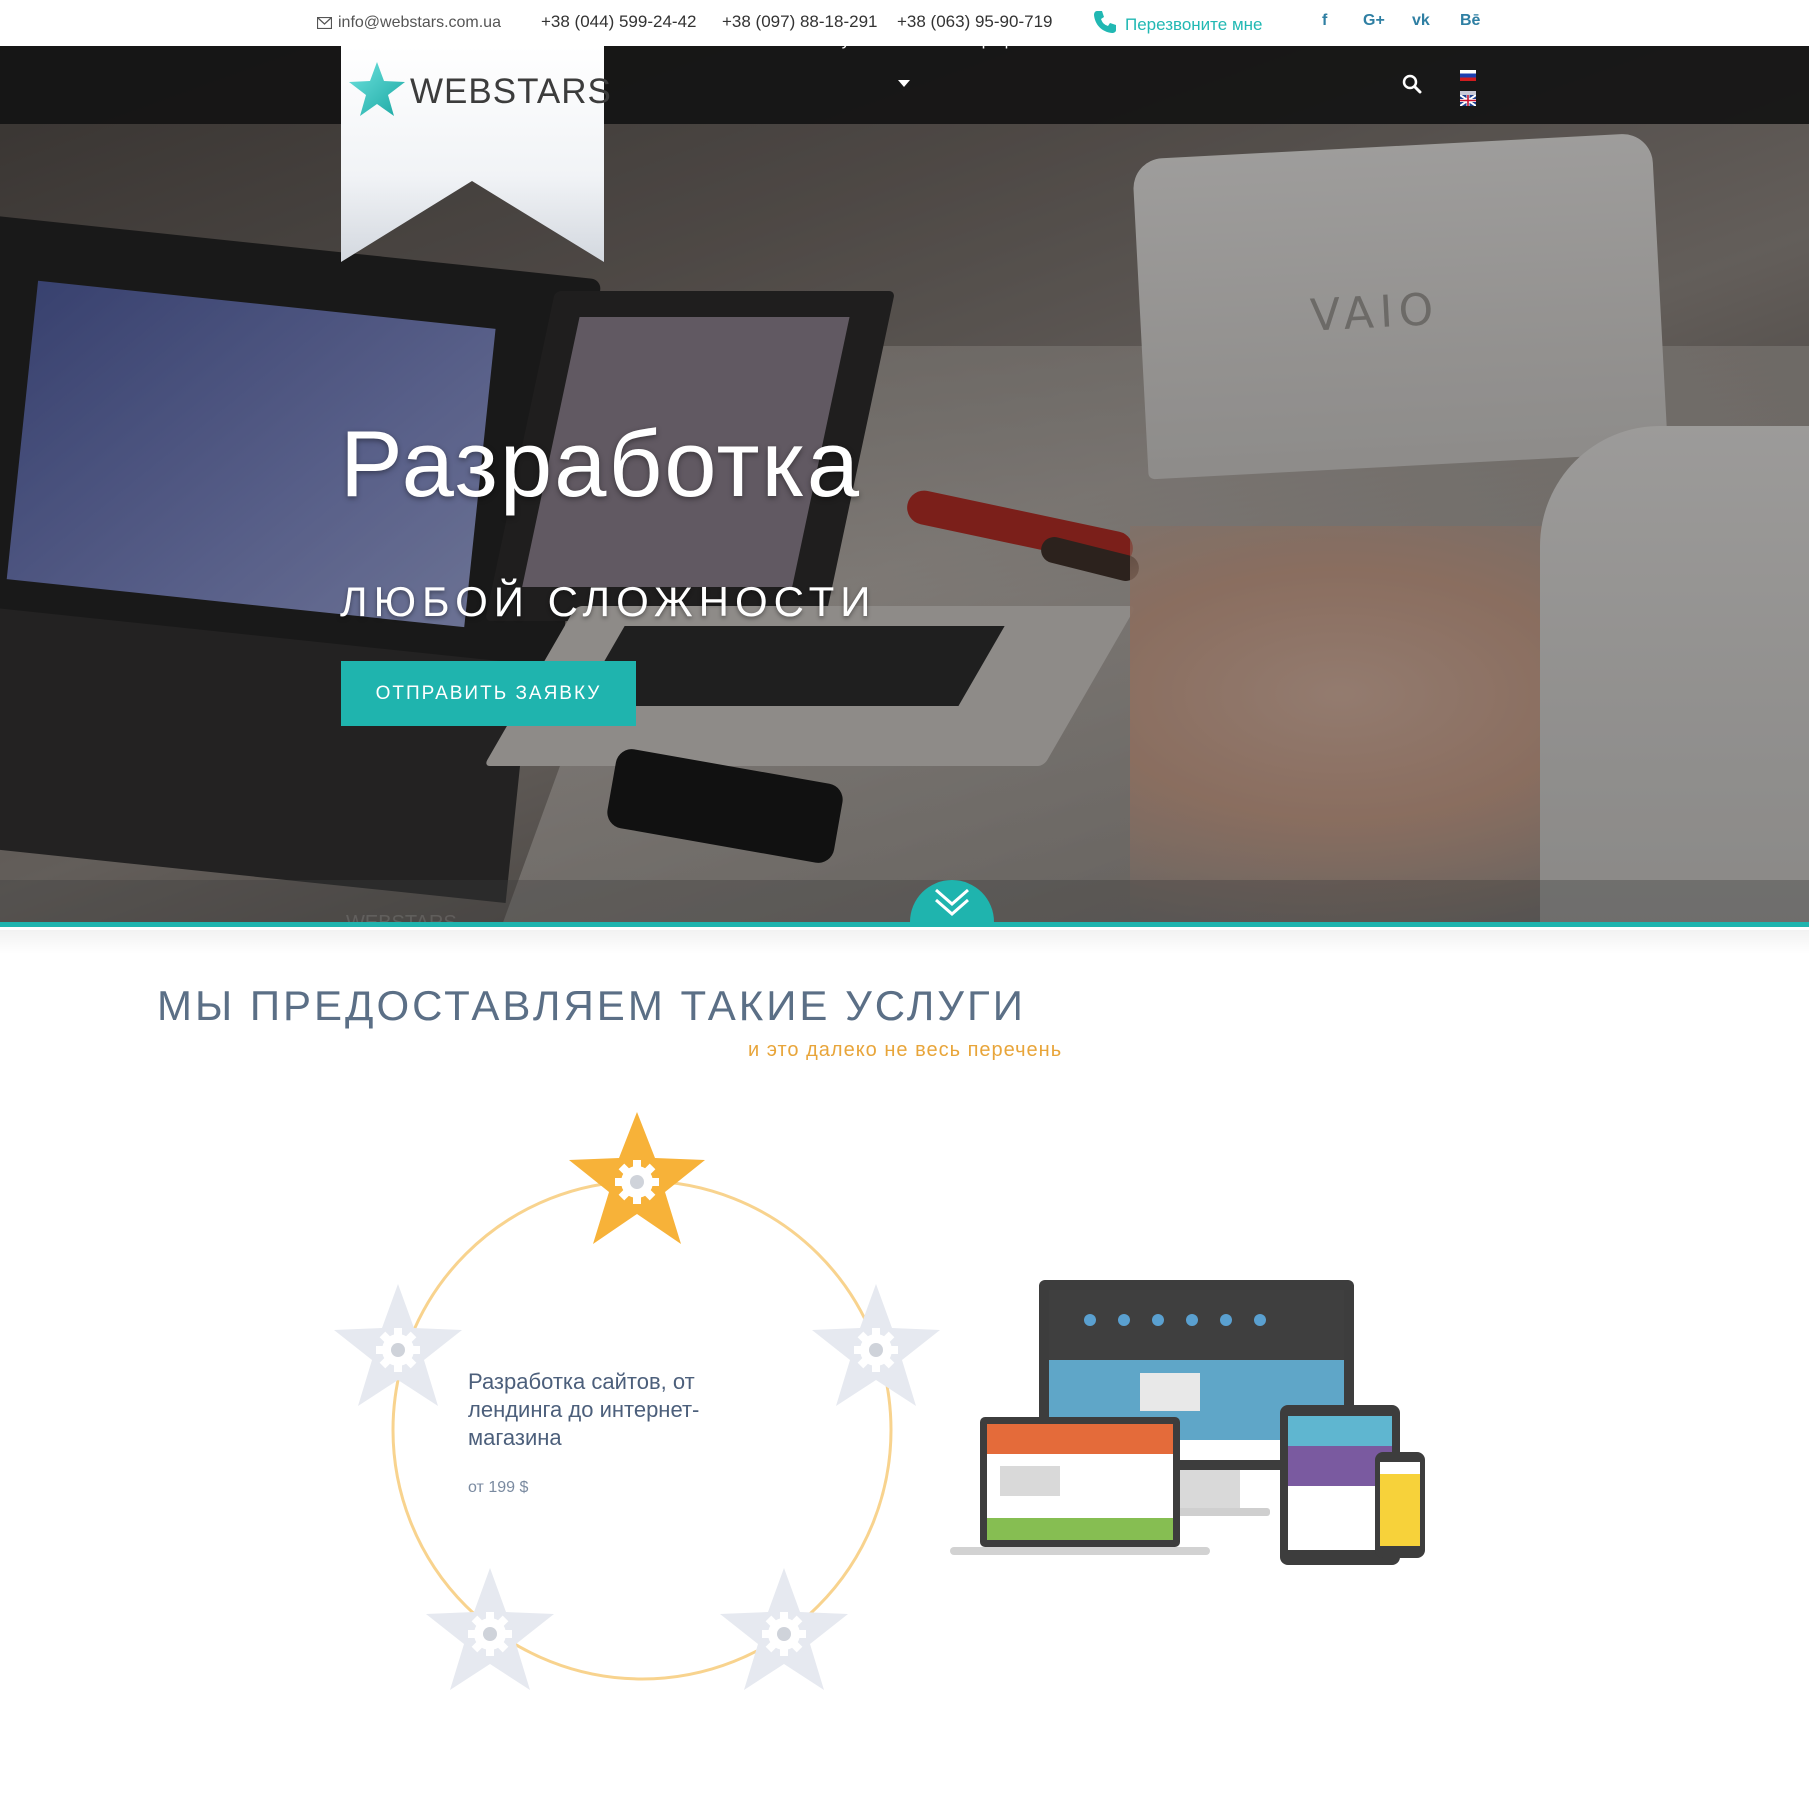  What do you see at coordinates (511, 92) in the screenshot?
I see `logo-text: WEBSTARS` at bounding box center [511, 92].